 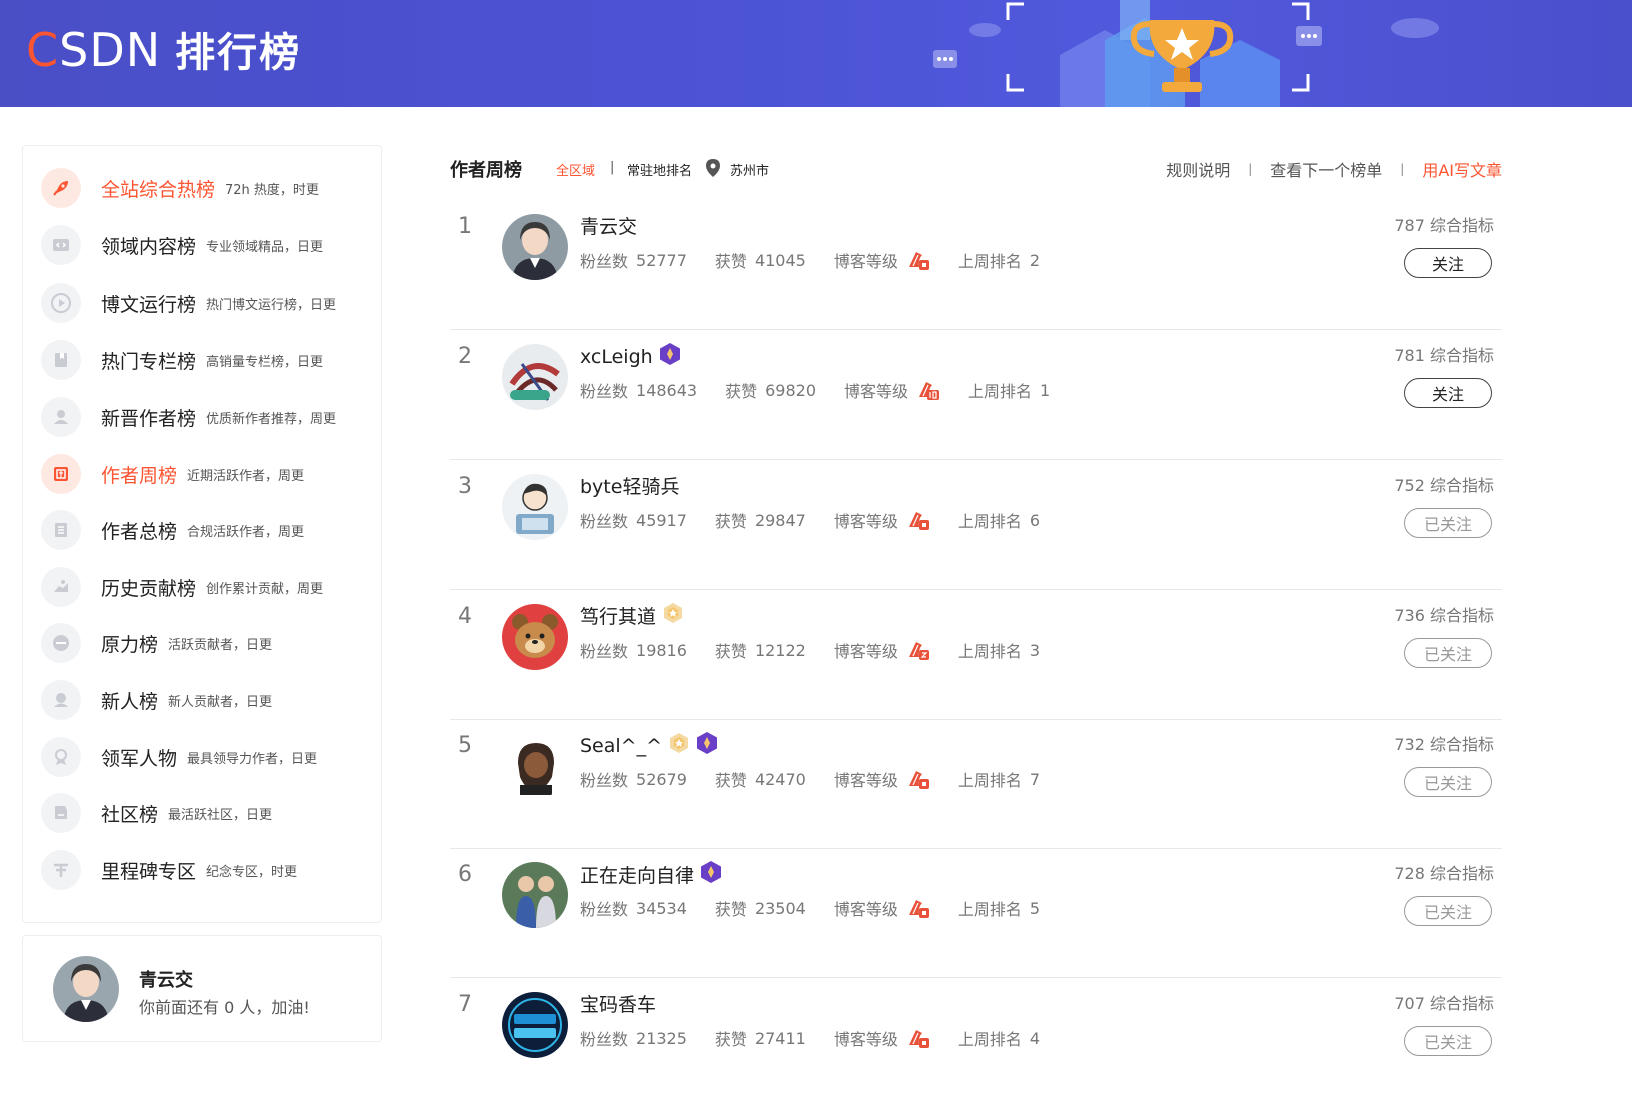 What do you see at coordinates (61, 700) in the screenshot?
I see `newbie-icon` at bounding box center [61, 700].